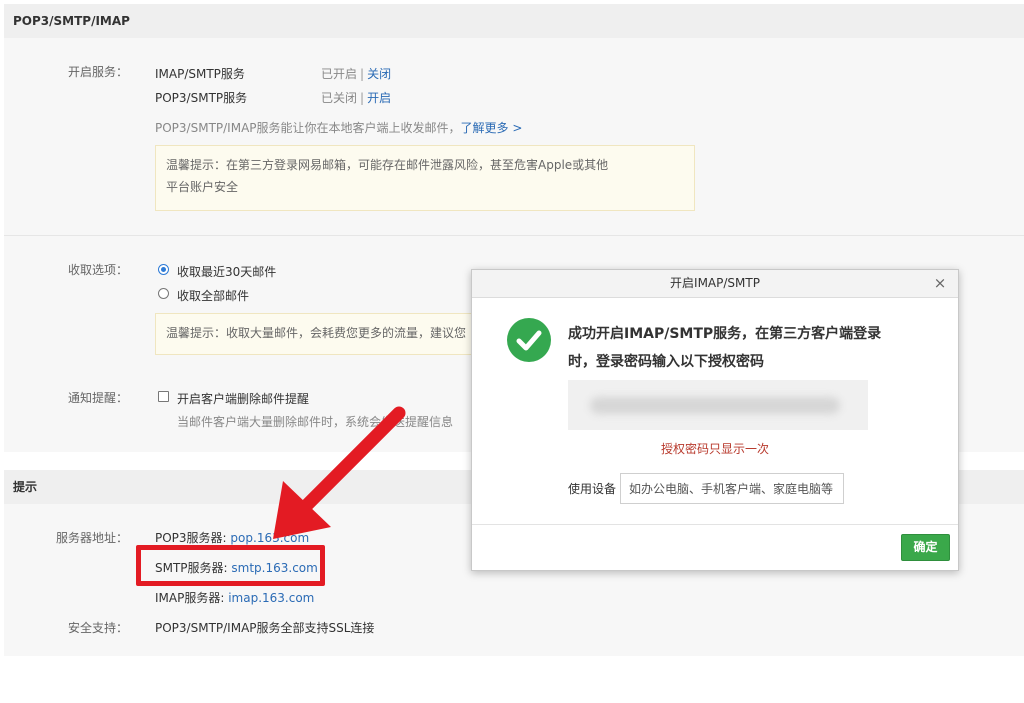  I want to click on option-all-mail: 收取全部邮件, so click(213, 295).